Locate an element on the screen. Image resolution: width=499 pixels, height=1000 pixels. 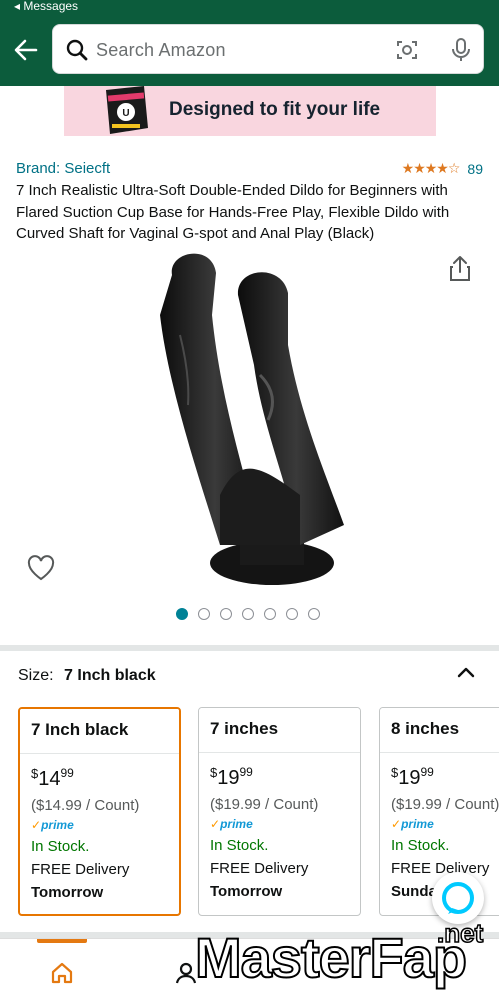
section-divider is located at coordinates (249, 648).